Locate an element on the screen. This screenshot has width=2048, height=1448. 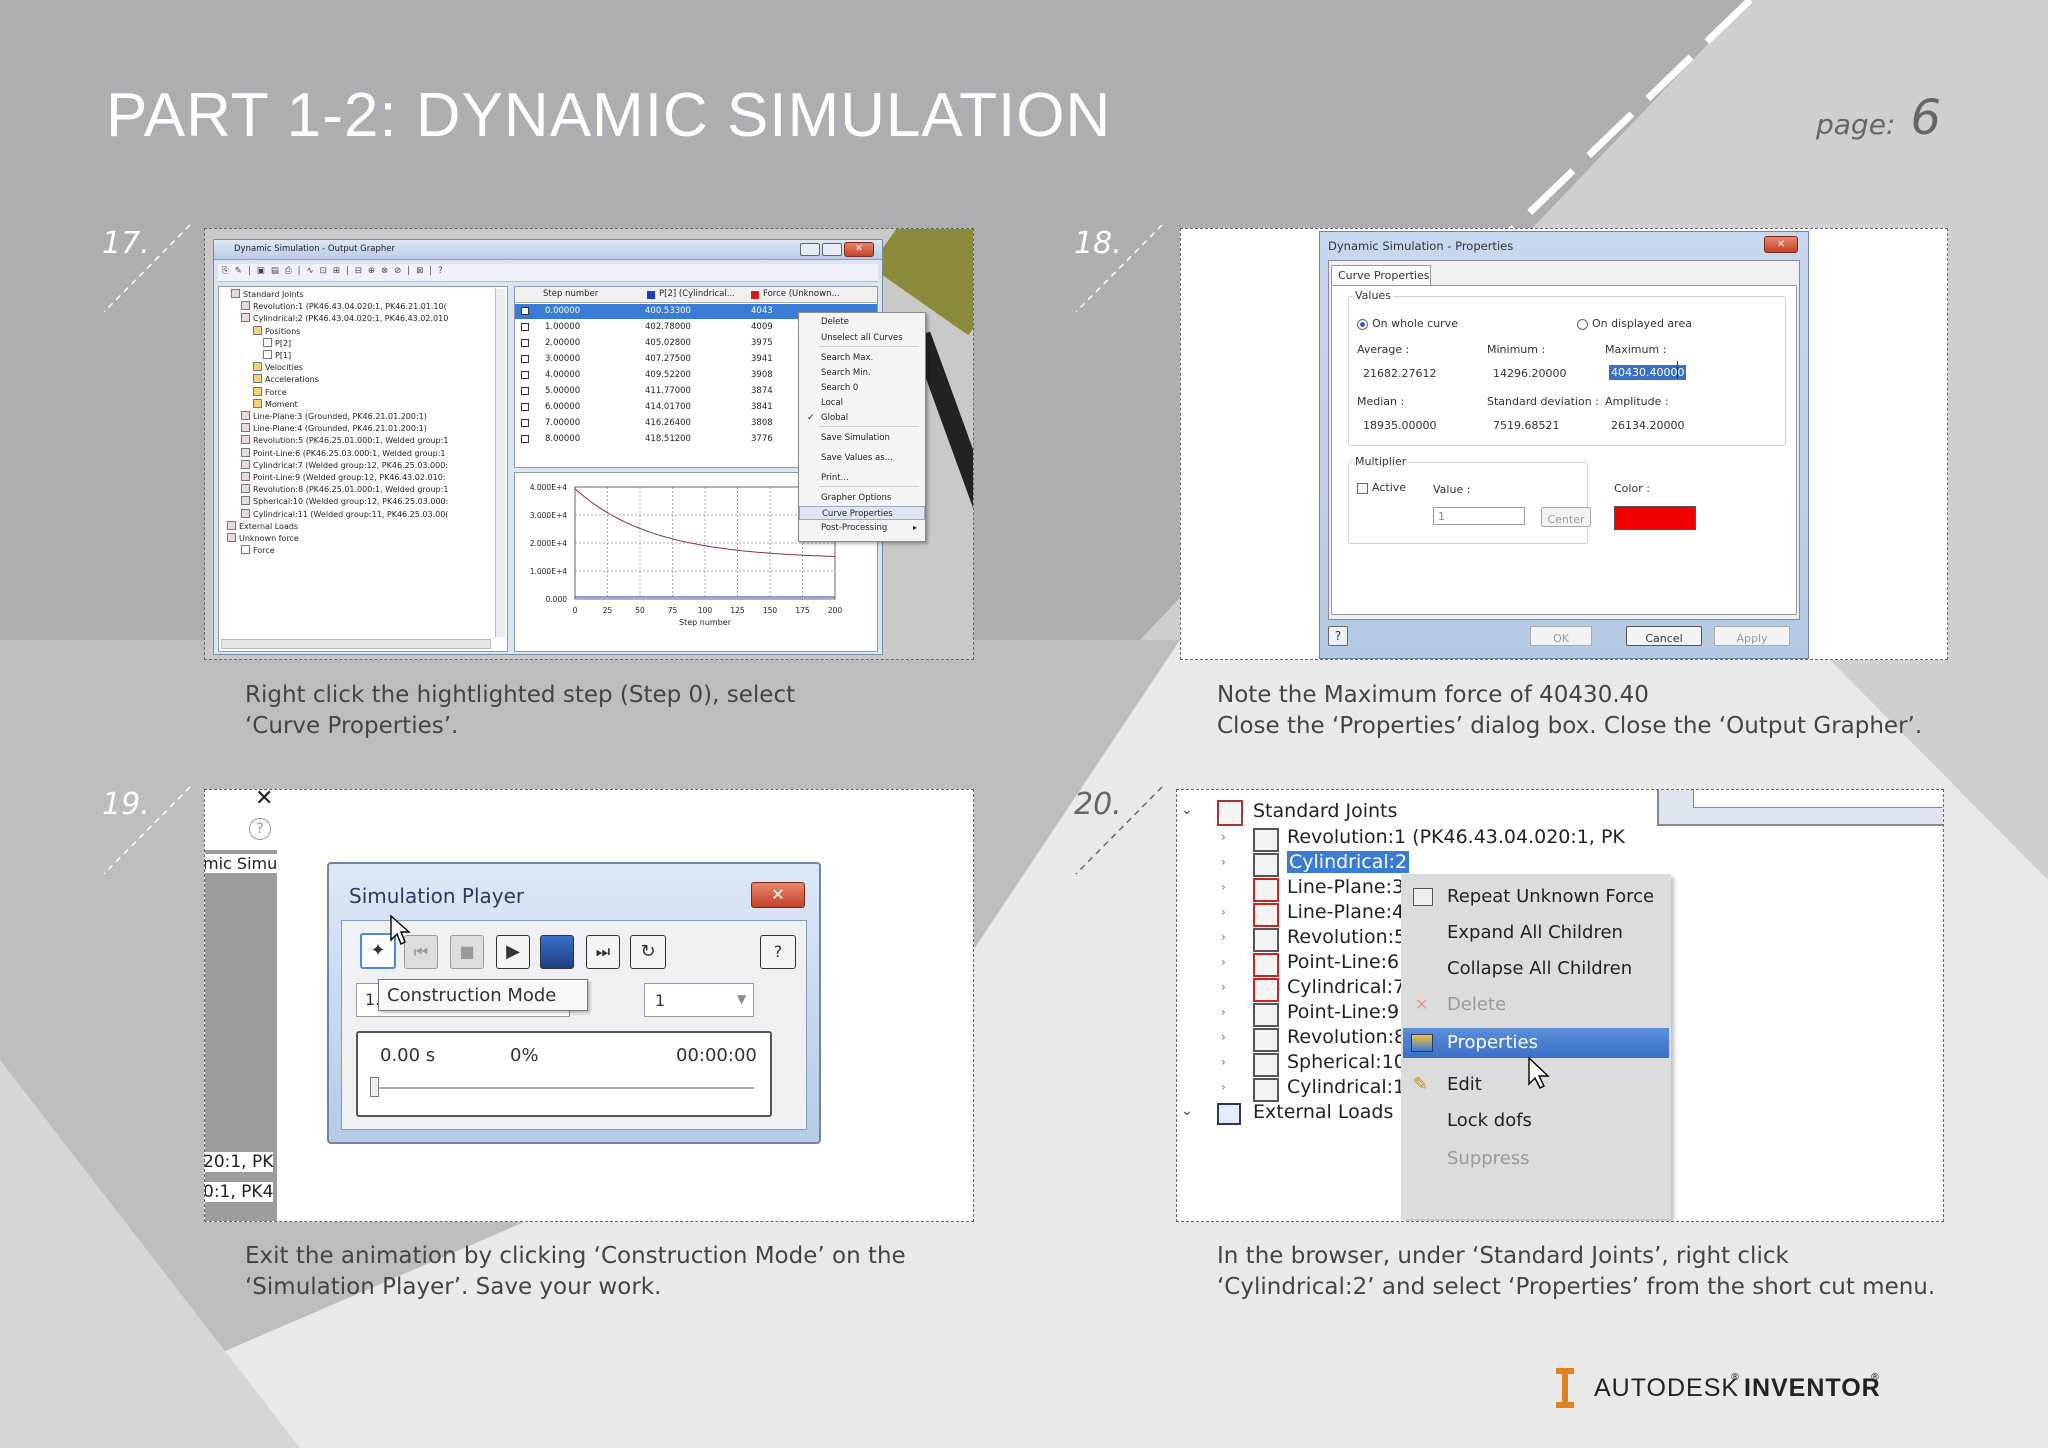
question-icon: ? is located at coordinates (260, 829).